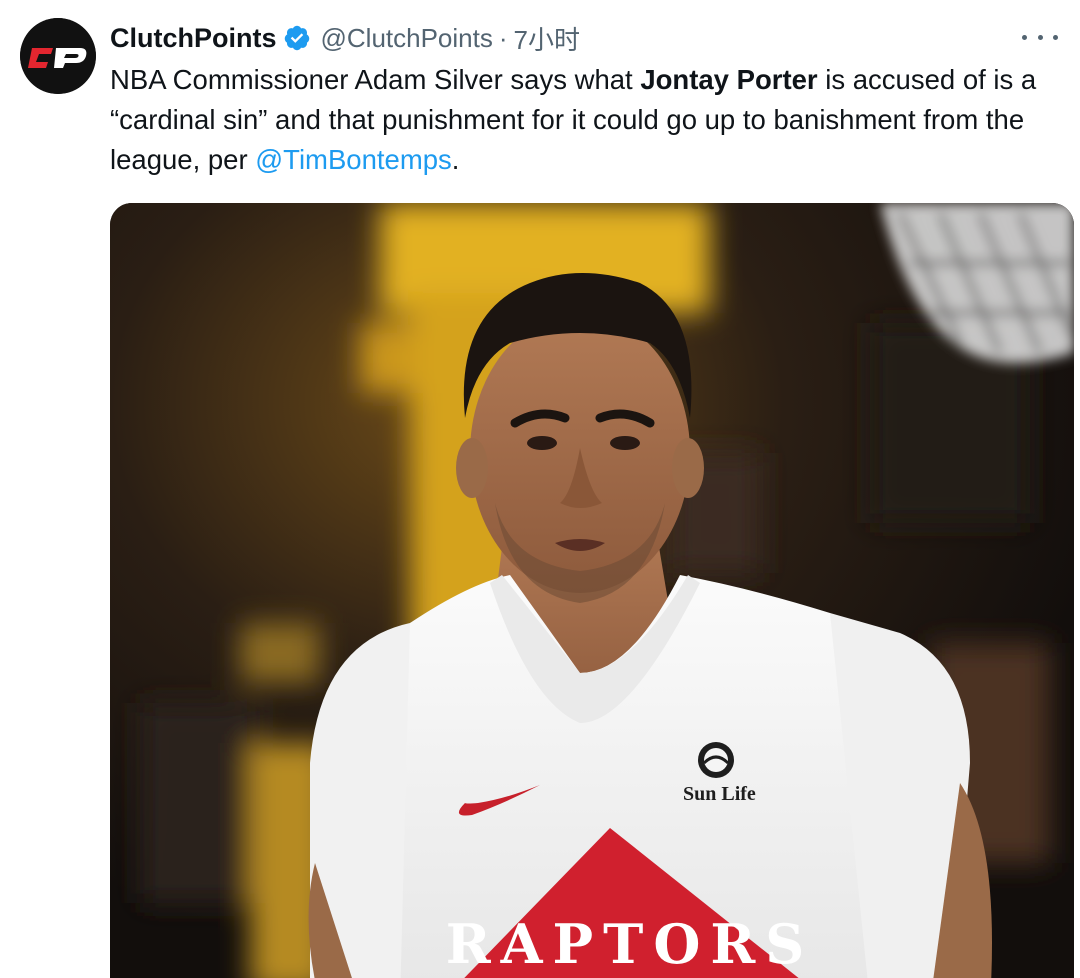  I want to click on verified-badge-icon, so click(297, 38).